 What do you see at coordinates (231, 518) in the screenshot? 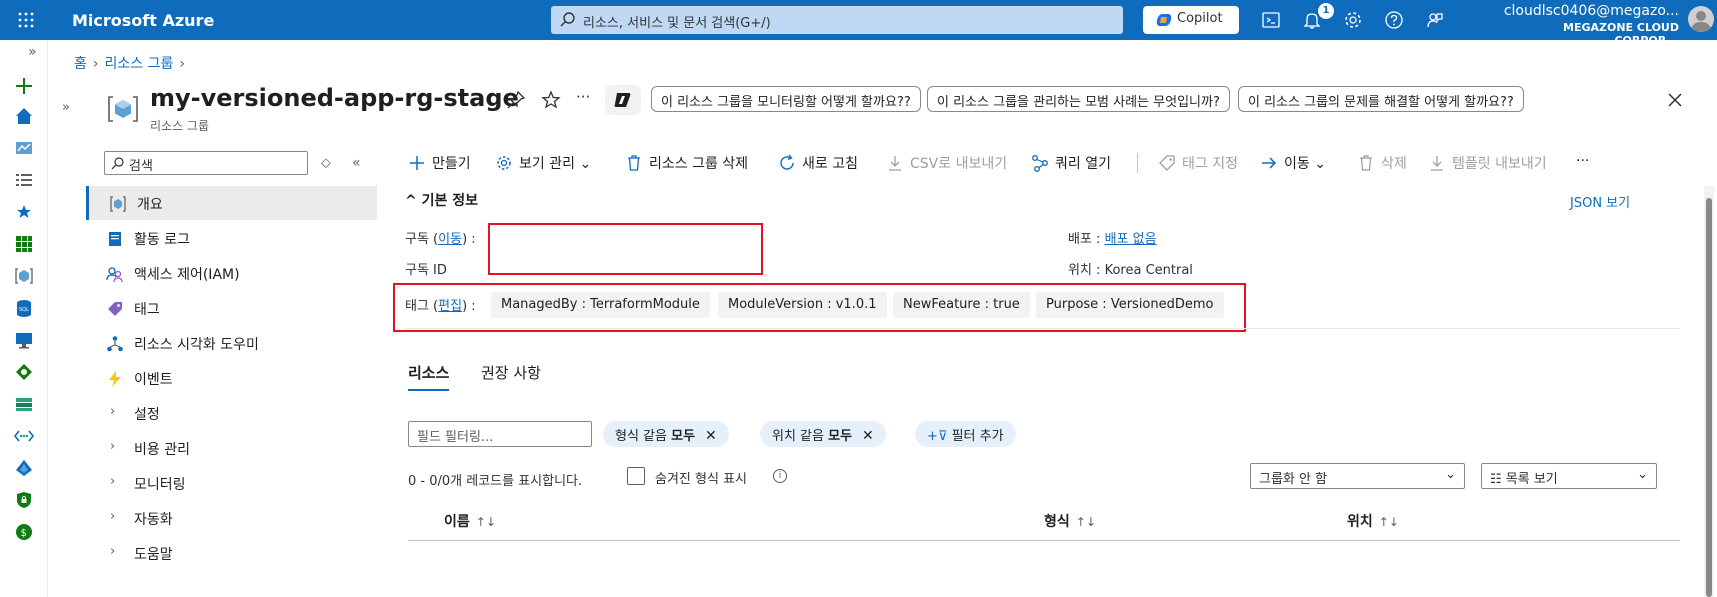
I see `menu-item-automation: › 자동화` at bounding box center [231, 518].